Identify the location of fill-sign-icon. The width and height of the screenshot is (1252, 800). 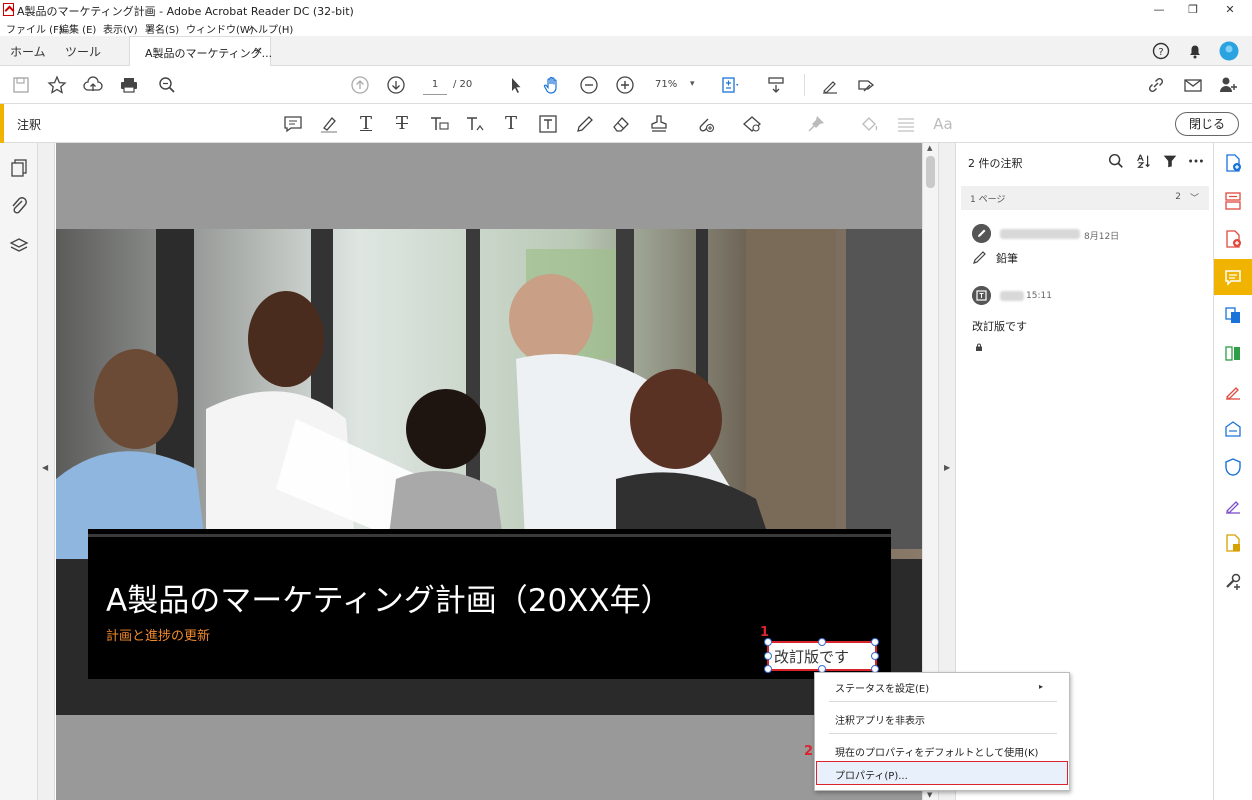
(866, 85).